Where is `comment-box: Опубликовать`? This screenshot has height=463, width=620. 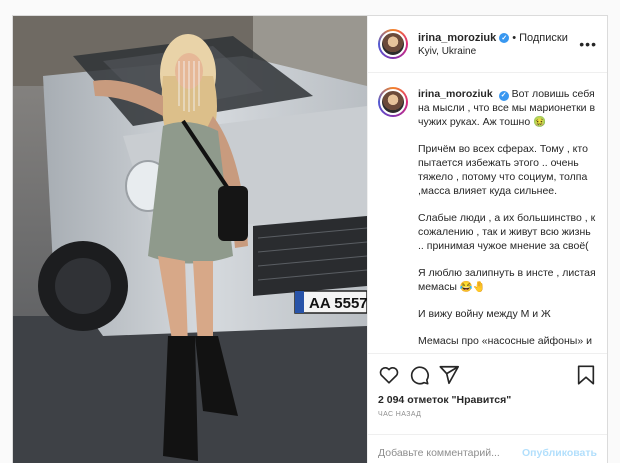
comment-box: Опубликовать is located at coordinates (487, 448).